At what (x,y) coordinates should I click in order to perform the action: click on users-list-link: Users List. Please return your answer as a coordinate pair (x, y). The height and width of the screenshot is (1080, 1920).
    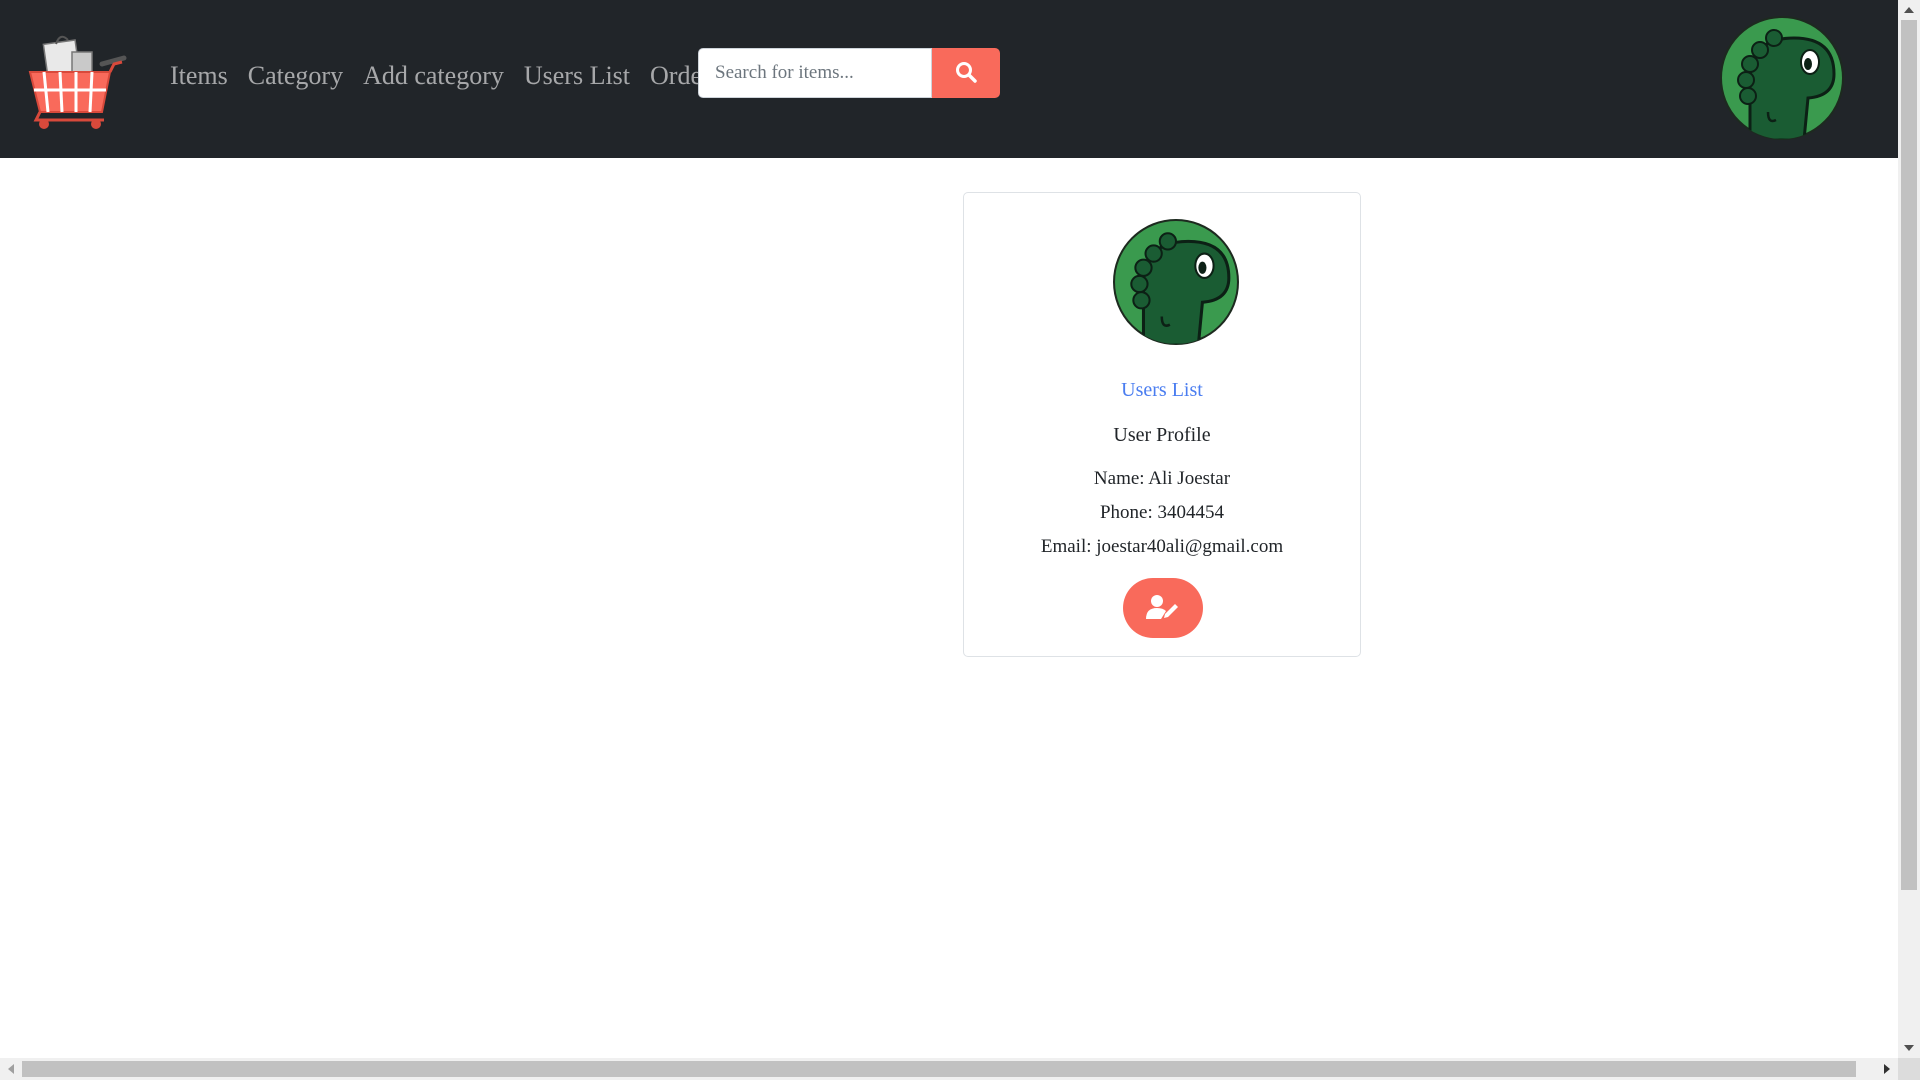
    Looking at the image, I should click on (1162, 390).